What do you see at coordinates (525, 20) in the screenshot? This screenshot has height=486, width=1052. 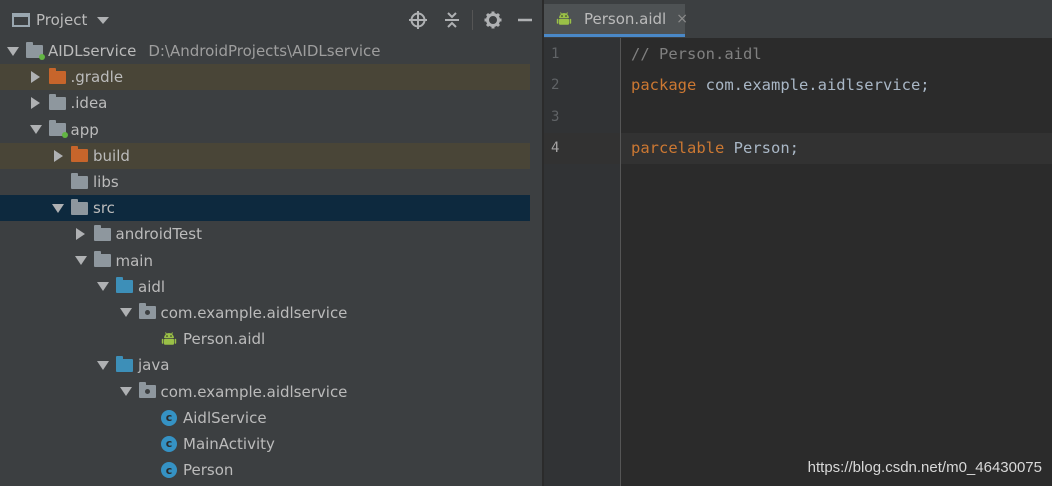 I see `hide-panel-icon` at bounding box center [525, 20].